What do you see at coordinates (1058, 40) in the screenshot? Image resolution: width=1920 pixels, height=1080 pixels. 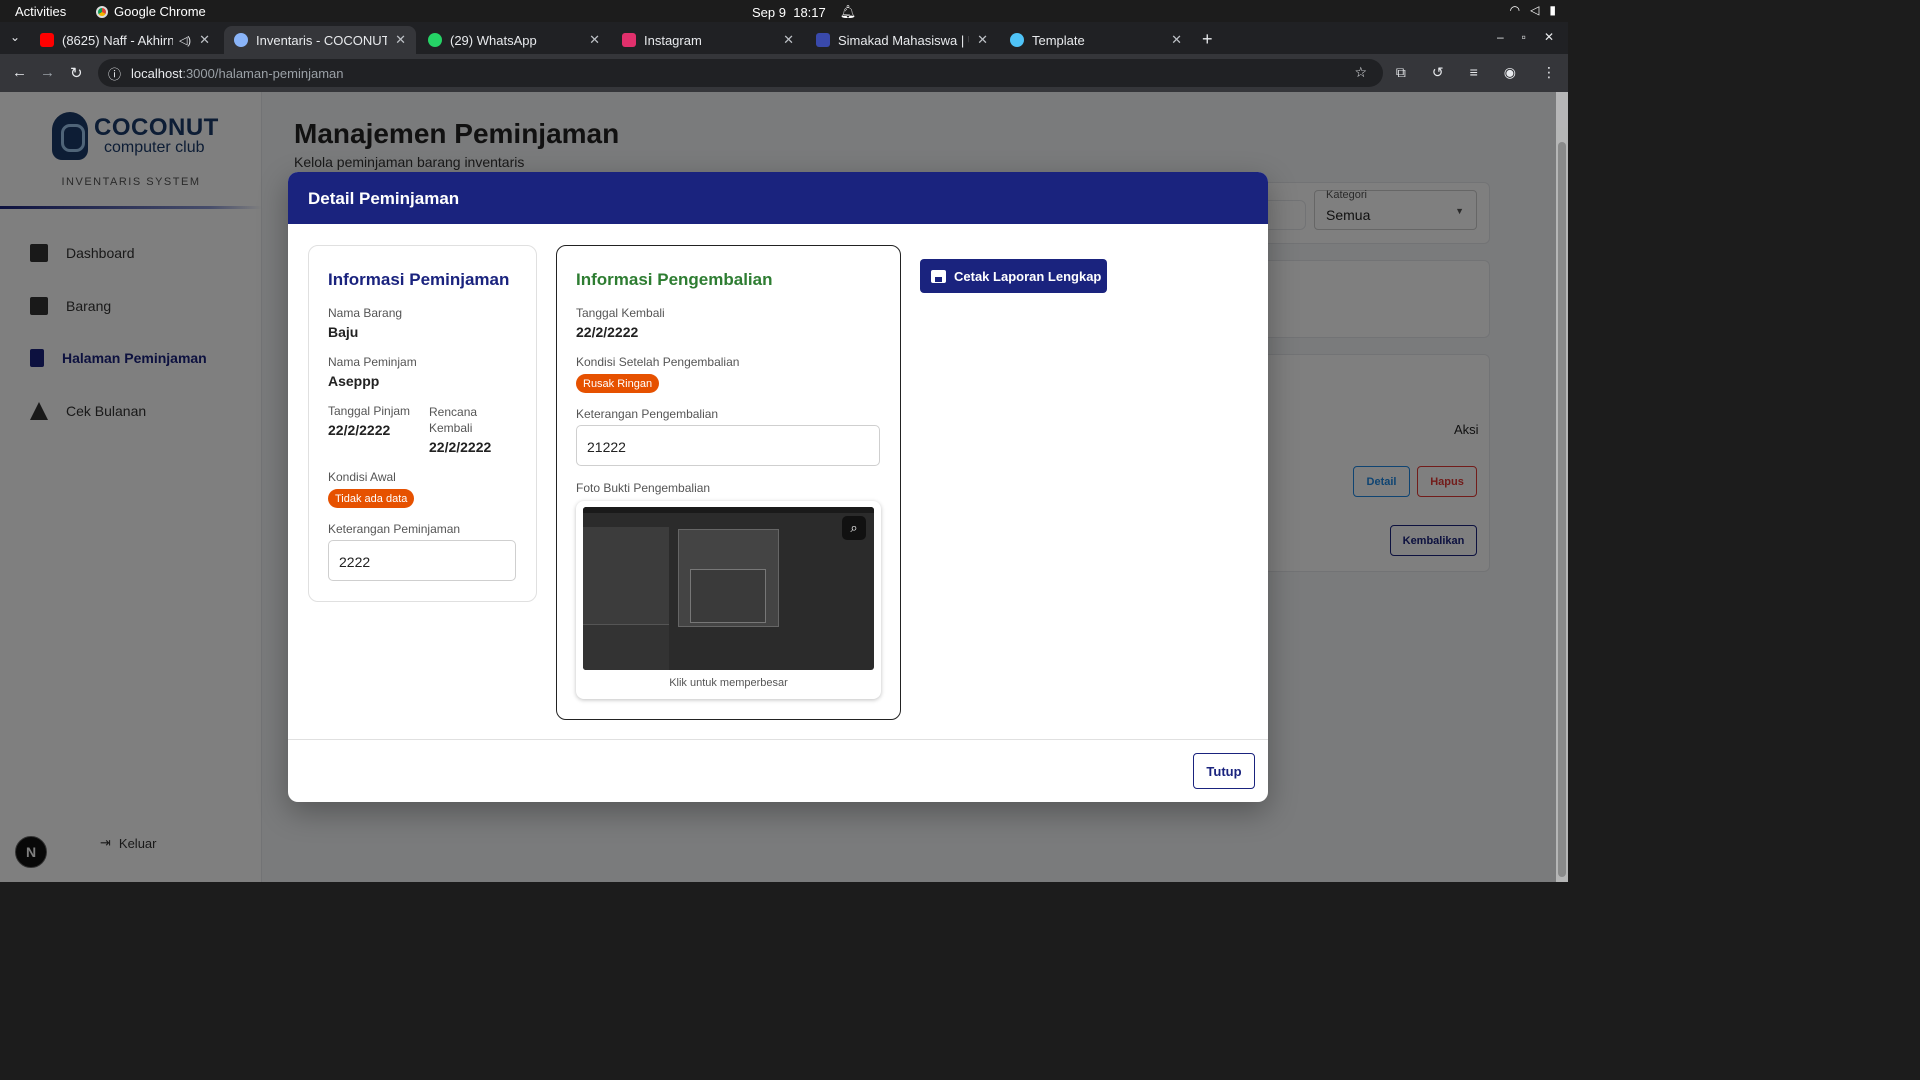 I see `tab-title: Template` at bounding box center [1058, 40].